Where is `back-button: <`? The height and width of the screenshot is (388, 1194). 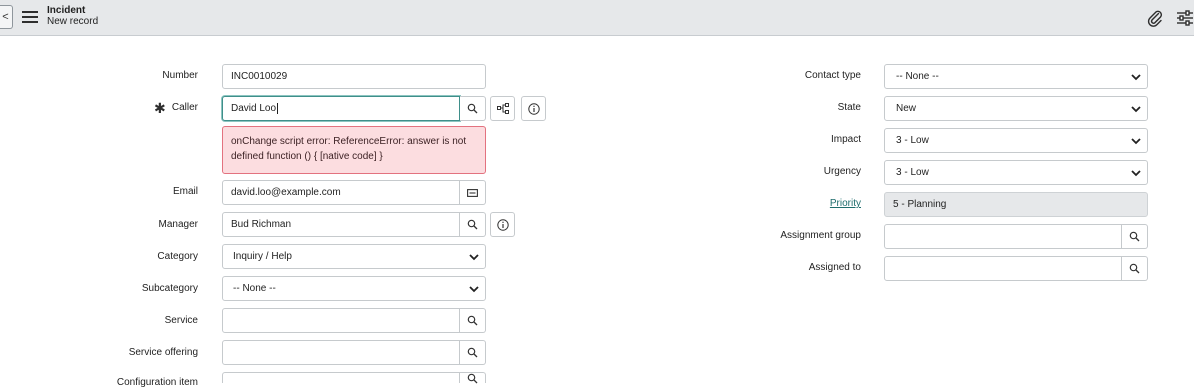 back-button: < is located at coordinates (6, 17).